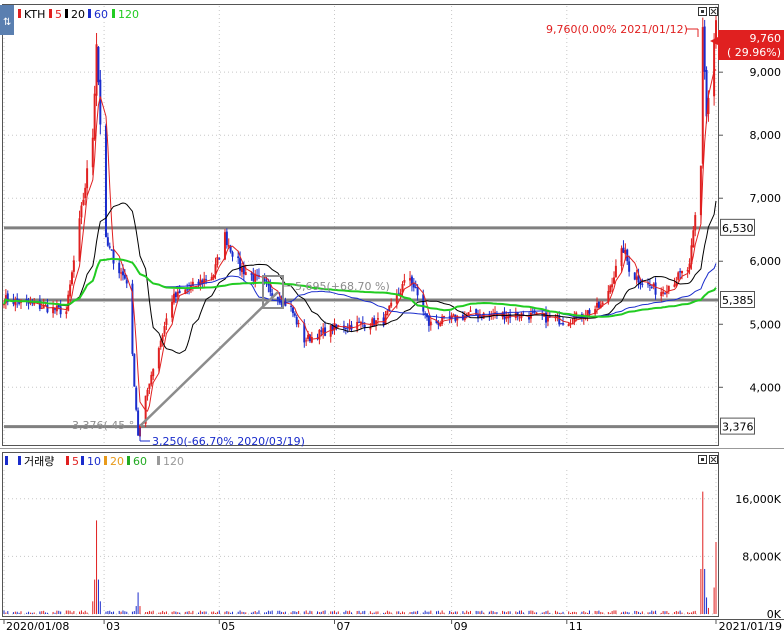  What do you see at coordinates (37, 625) in the screenshot?
I see `date-tick-label: 2020/01/08` at bounding box center [37, 625].